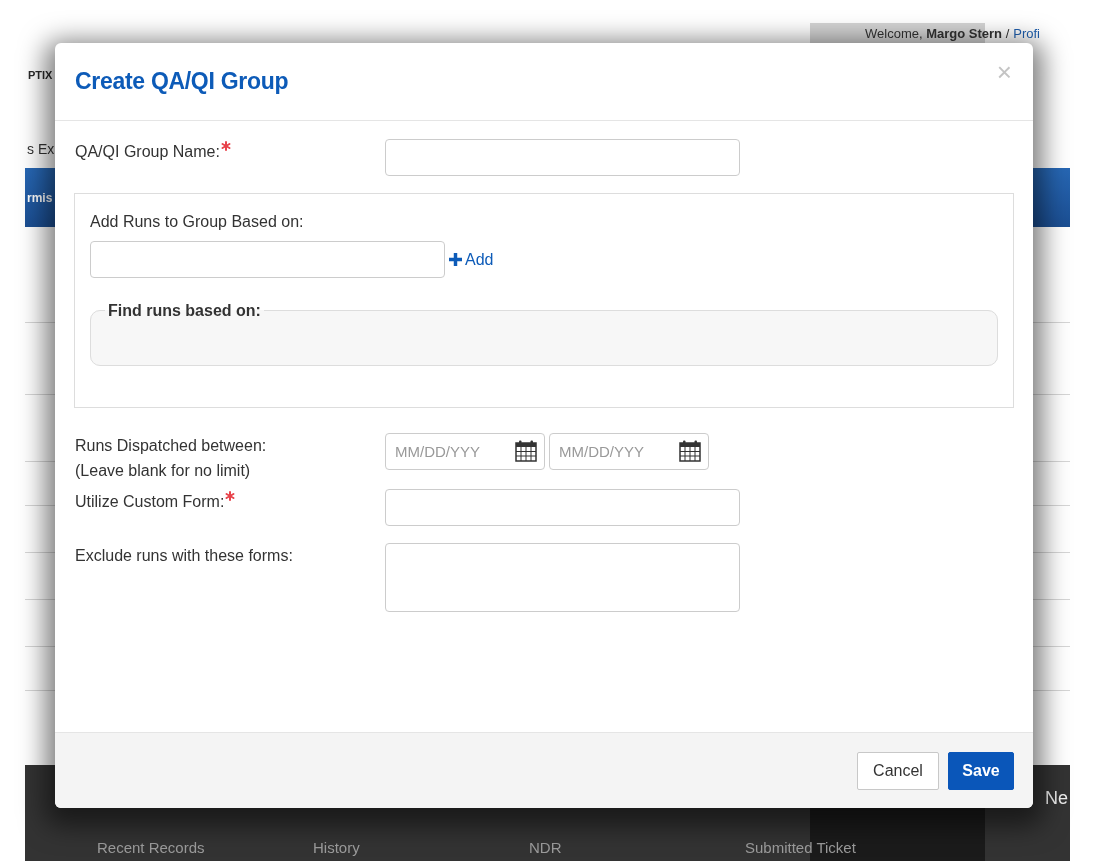  I want to click on field-label: Runs Dispatched between:, so click(171, 446).